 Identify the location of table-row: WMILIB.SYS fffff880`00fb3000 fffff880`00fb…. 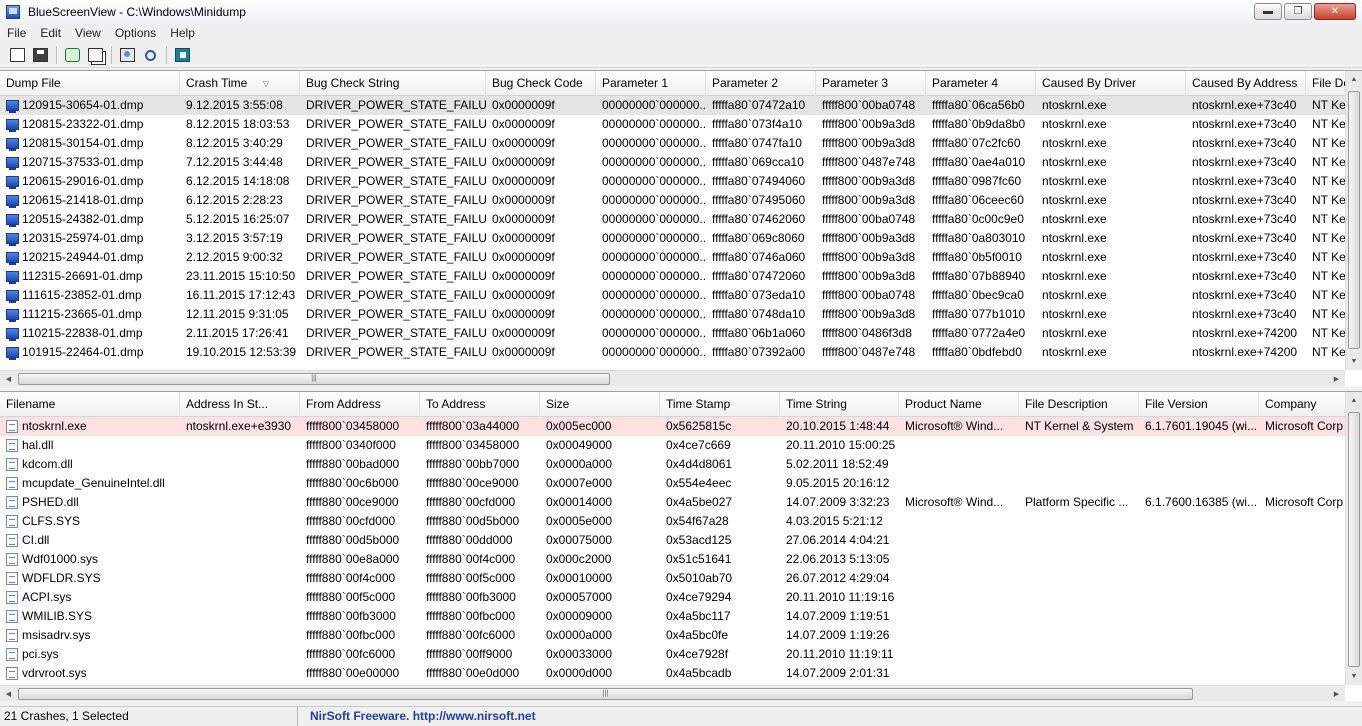
(679, 616).